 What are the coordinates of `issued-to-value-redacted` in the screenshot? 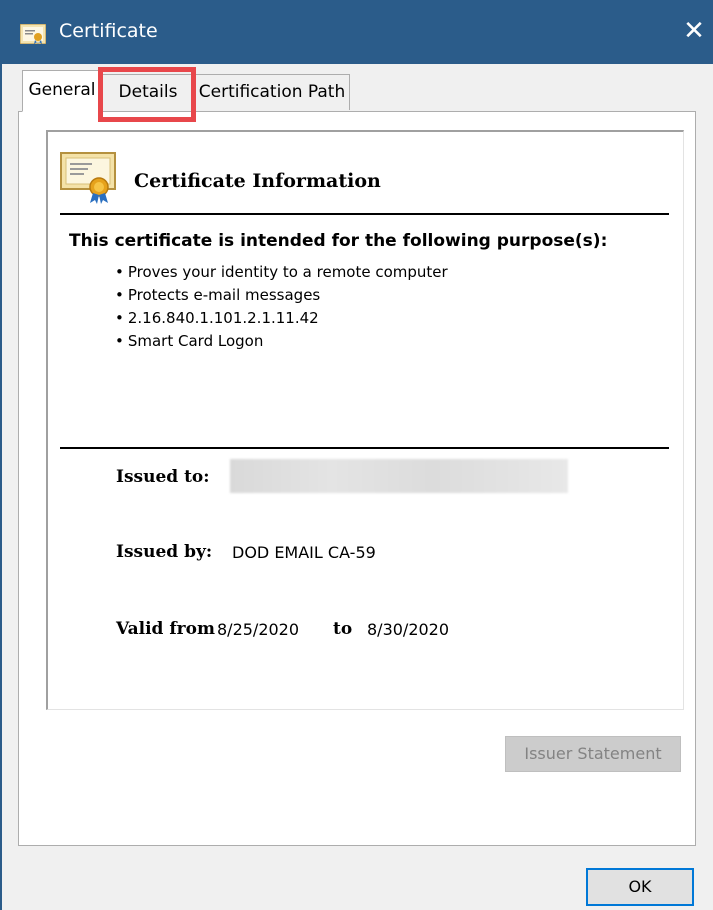 It's located at (399, 476).